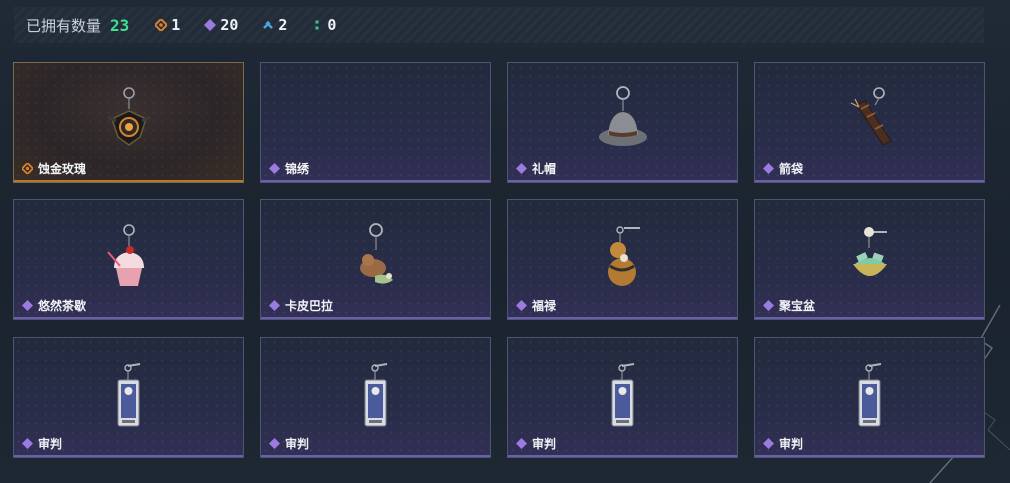 This screenshot has width=1010, height=483. Describe the element at coordinates (62, 306) in the screenshot. I see `charm-name: 悠然茶歇` at that location.